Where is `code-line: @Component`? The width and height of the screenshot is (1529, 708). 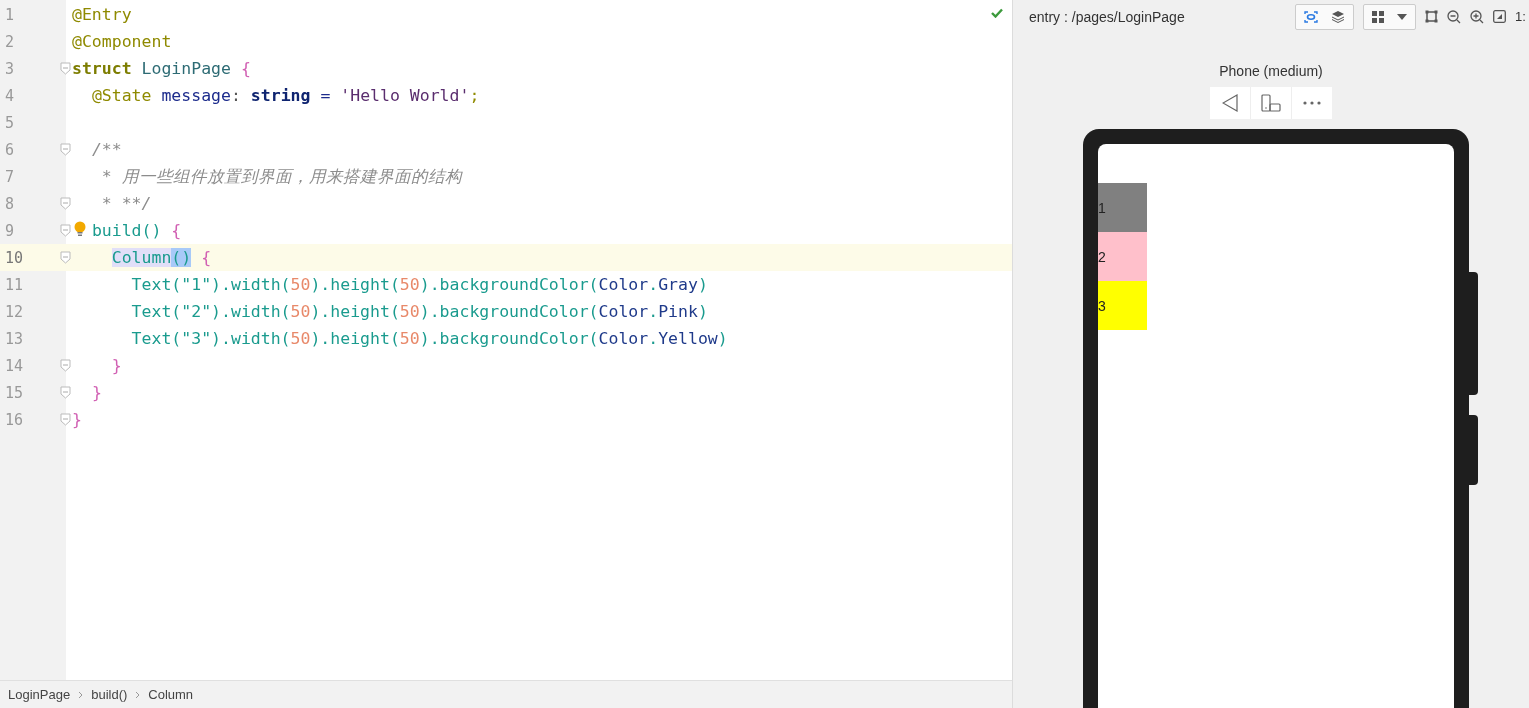 code-line: @Component is located at coordinates (122, 41).